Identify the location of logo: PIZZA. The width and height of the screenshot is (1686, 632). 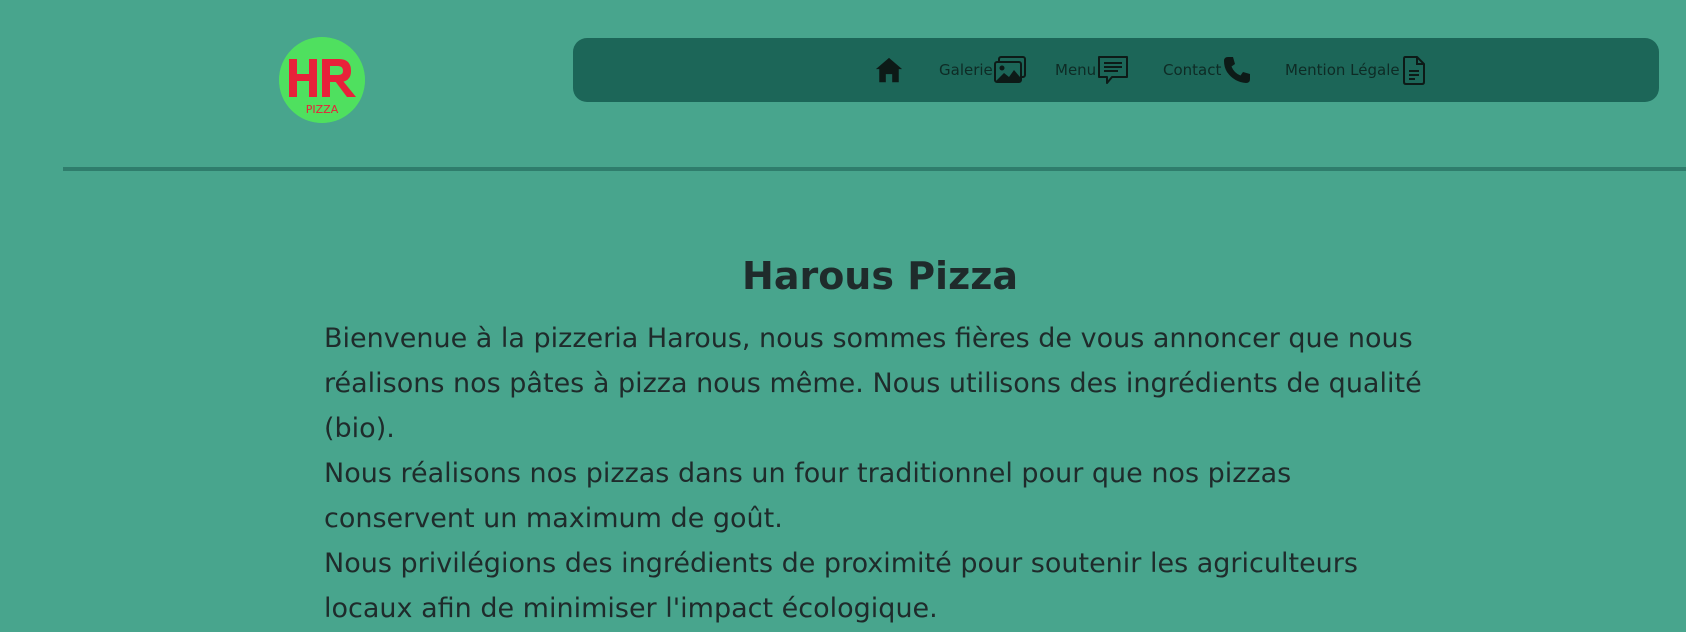
(322, 80).